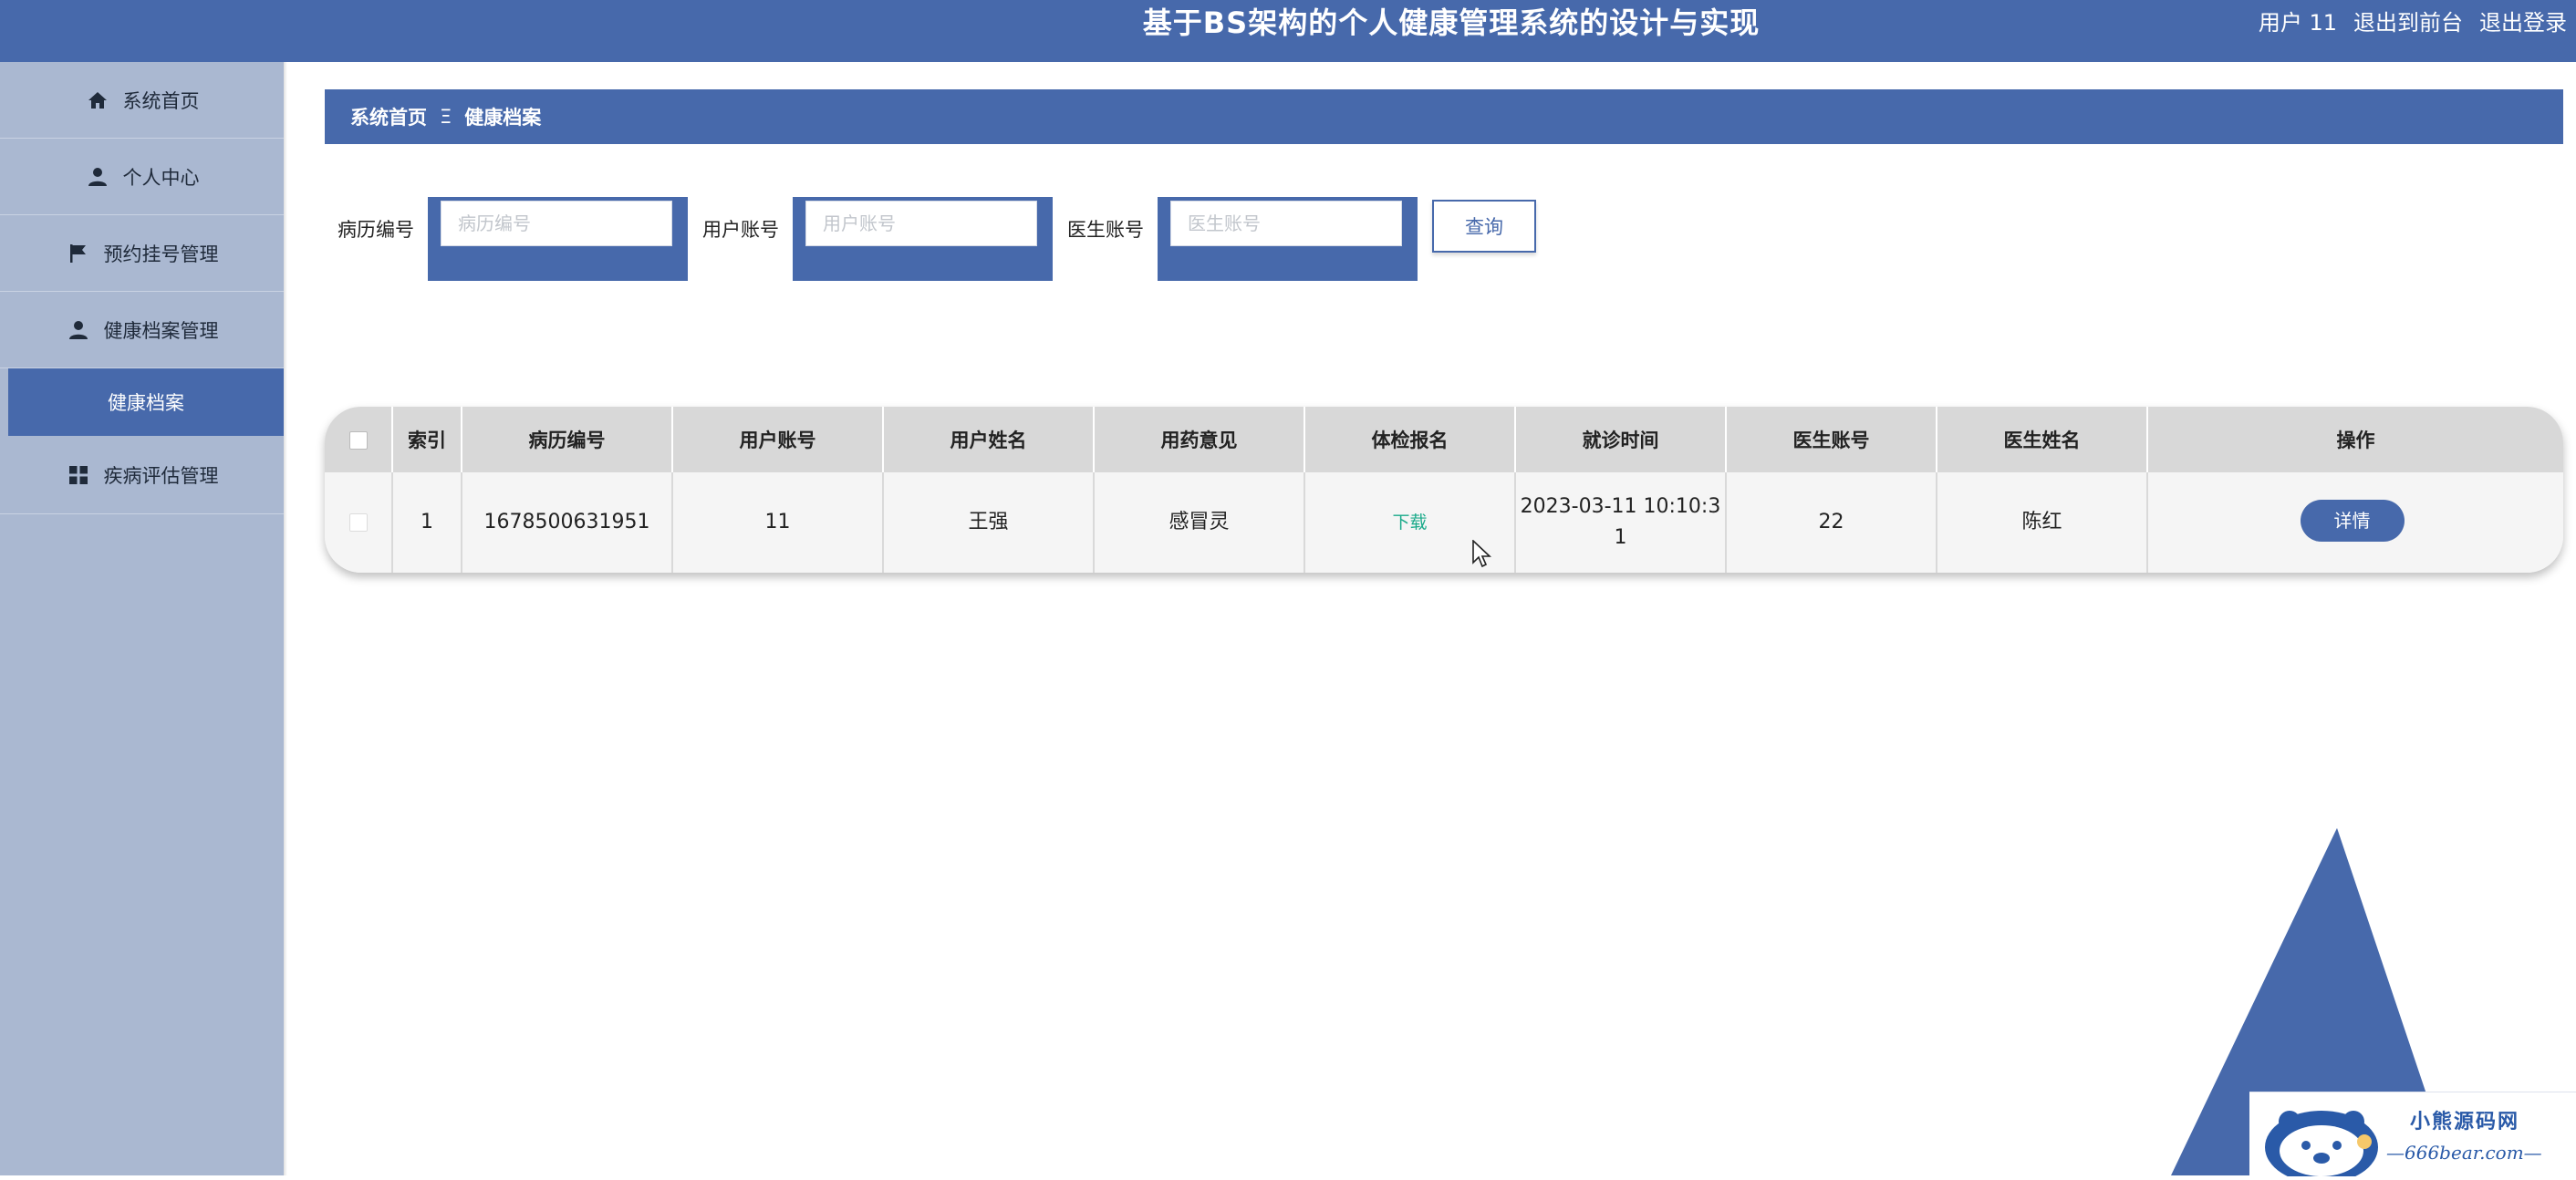 The height and width of the screenshot is (1180, 2576). I want to click on sidebar-item-personal-center: 个人中心, so click(142, 177).